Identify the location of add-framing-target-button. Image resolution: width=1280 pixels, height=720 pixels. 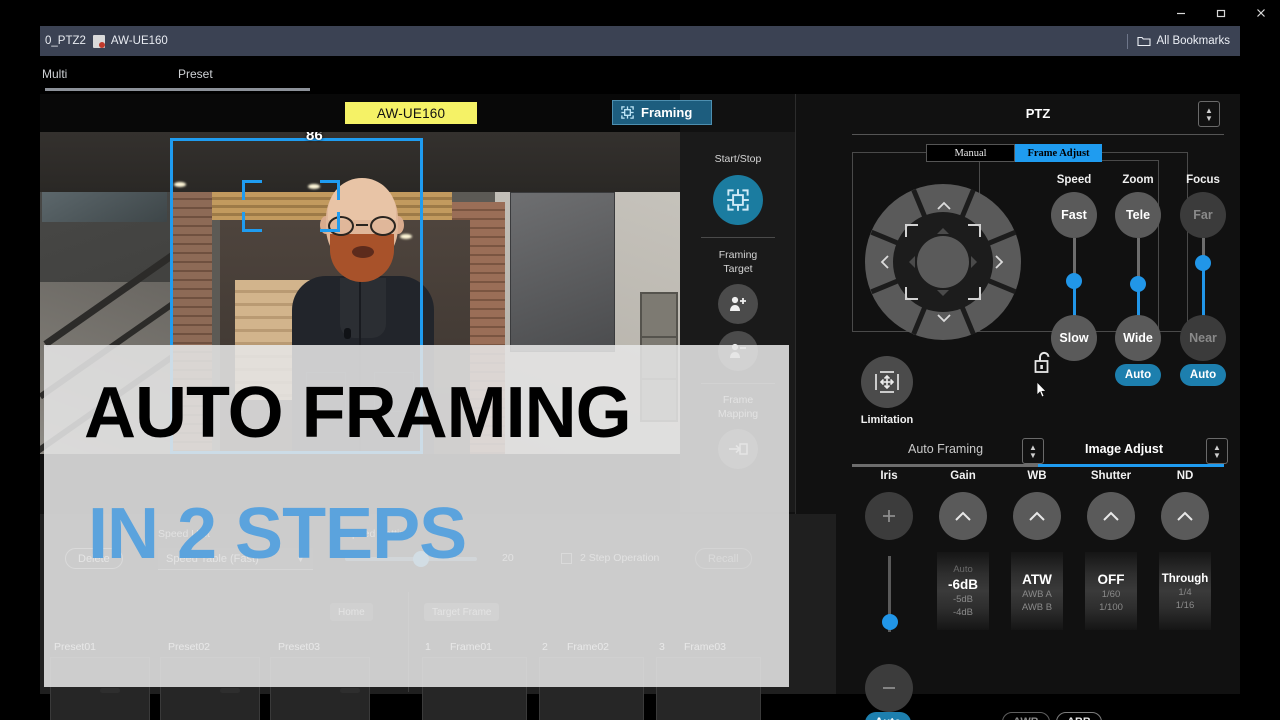
(738, 304).